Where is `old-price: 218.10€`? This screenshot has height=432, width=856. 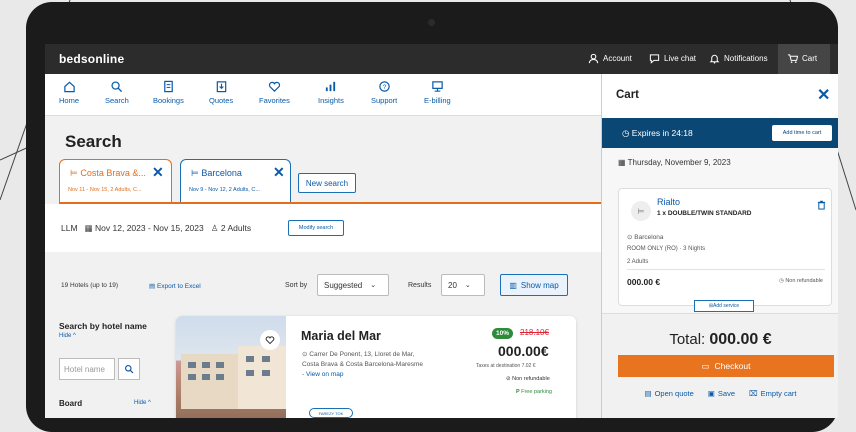 old-price: 218.10€ is located at coordinates (534, 332).